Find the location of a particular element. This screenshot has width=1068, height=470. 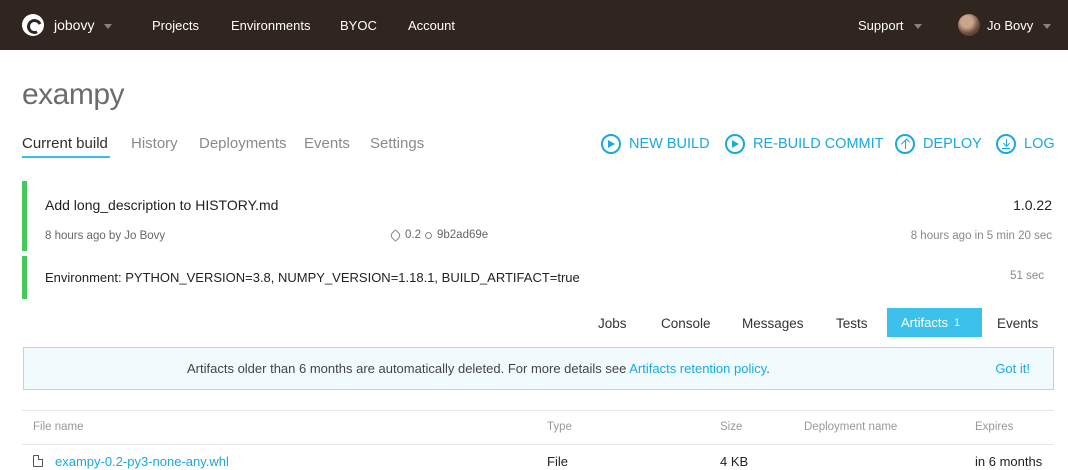

arrow-up-circle-icon is located at coordinates (905, 144).